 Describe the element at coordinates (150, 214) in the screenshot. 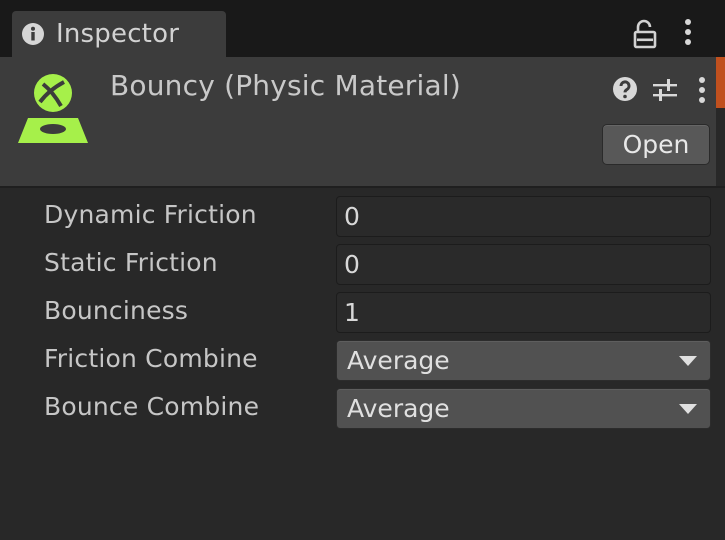

I see `dynamic-friction-label: Dynamic Friction` at that location.